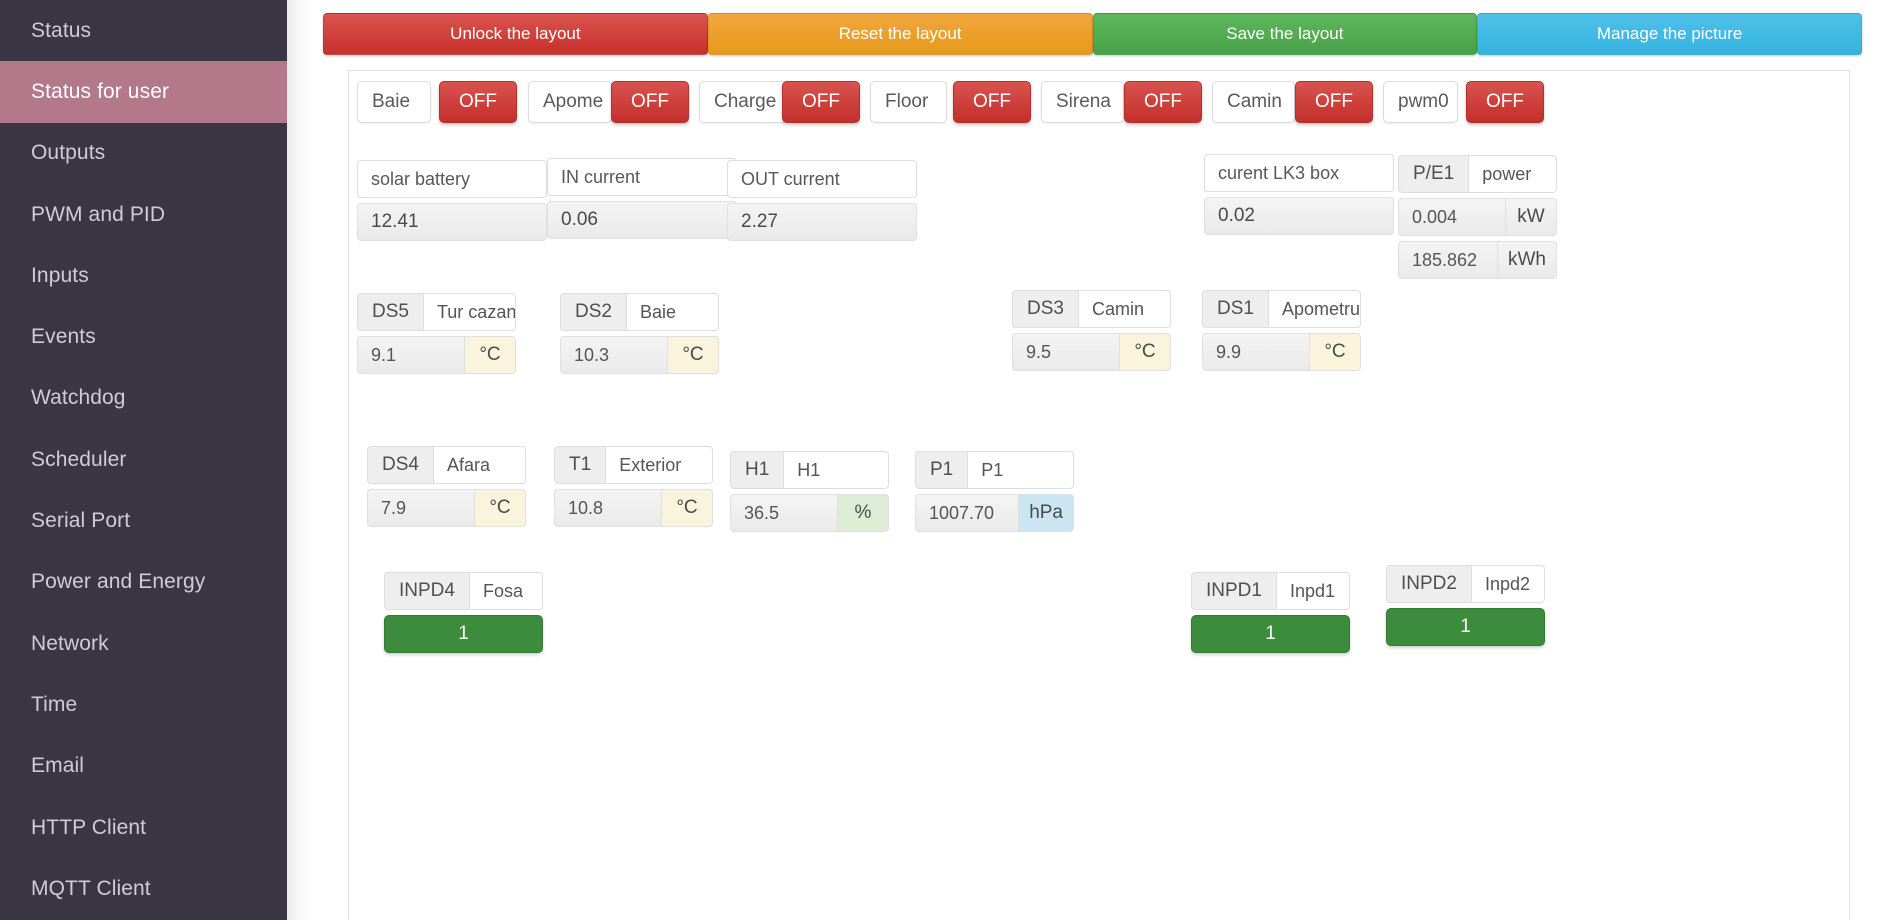 The image size is (1879, 920). What do you see at coordinates (821, 102) in the screenshot?
I see `output-toggle-charge: OFF` at bounding box center [821, 102].